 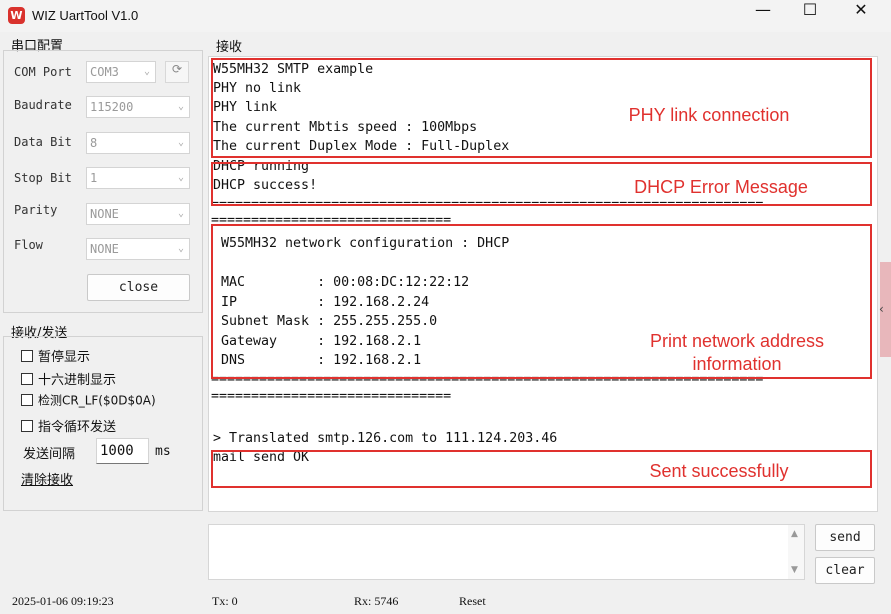 What do you see at coordinates (225, 601) in the screenshot?
I see `status-tx-count: Tx: 0` at bounding box center [225, 601].